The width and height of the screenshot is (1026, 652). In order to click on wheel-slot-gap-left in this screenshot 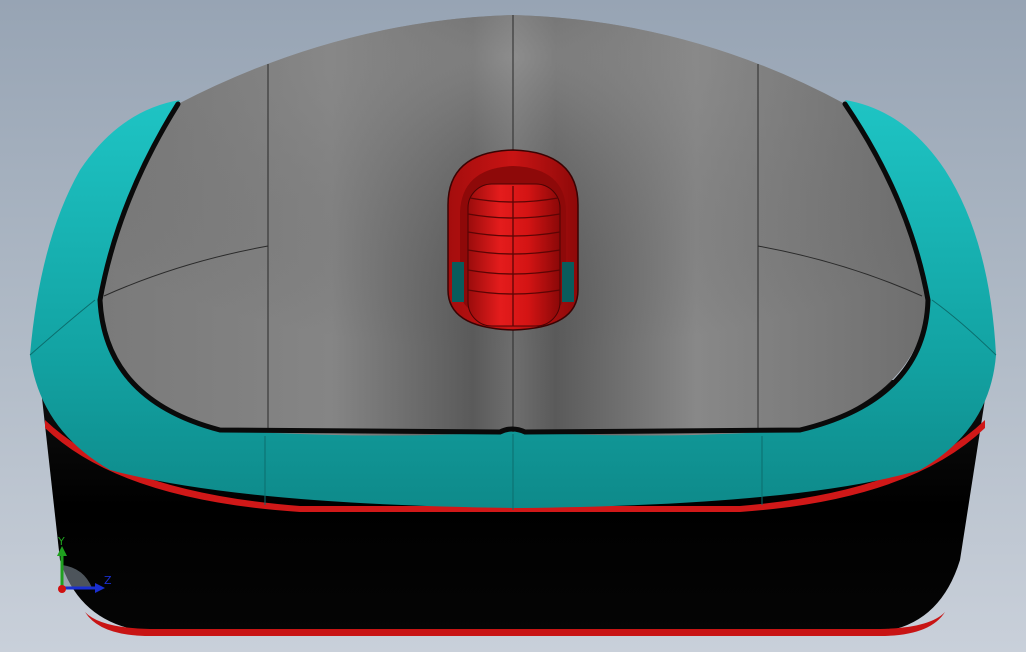, I will do `click(458, 282)`.